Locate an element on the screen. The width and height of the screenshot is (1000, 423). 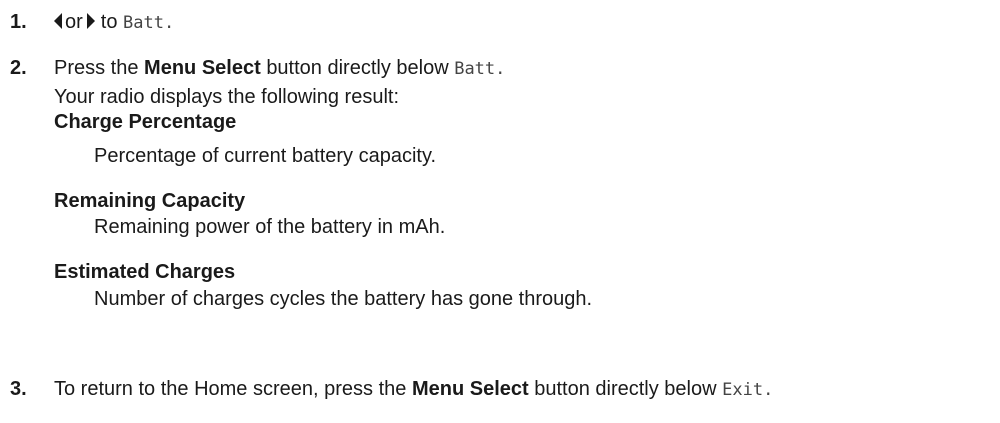
right-arrow-icon is located at coordinates (90, 21).